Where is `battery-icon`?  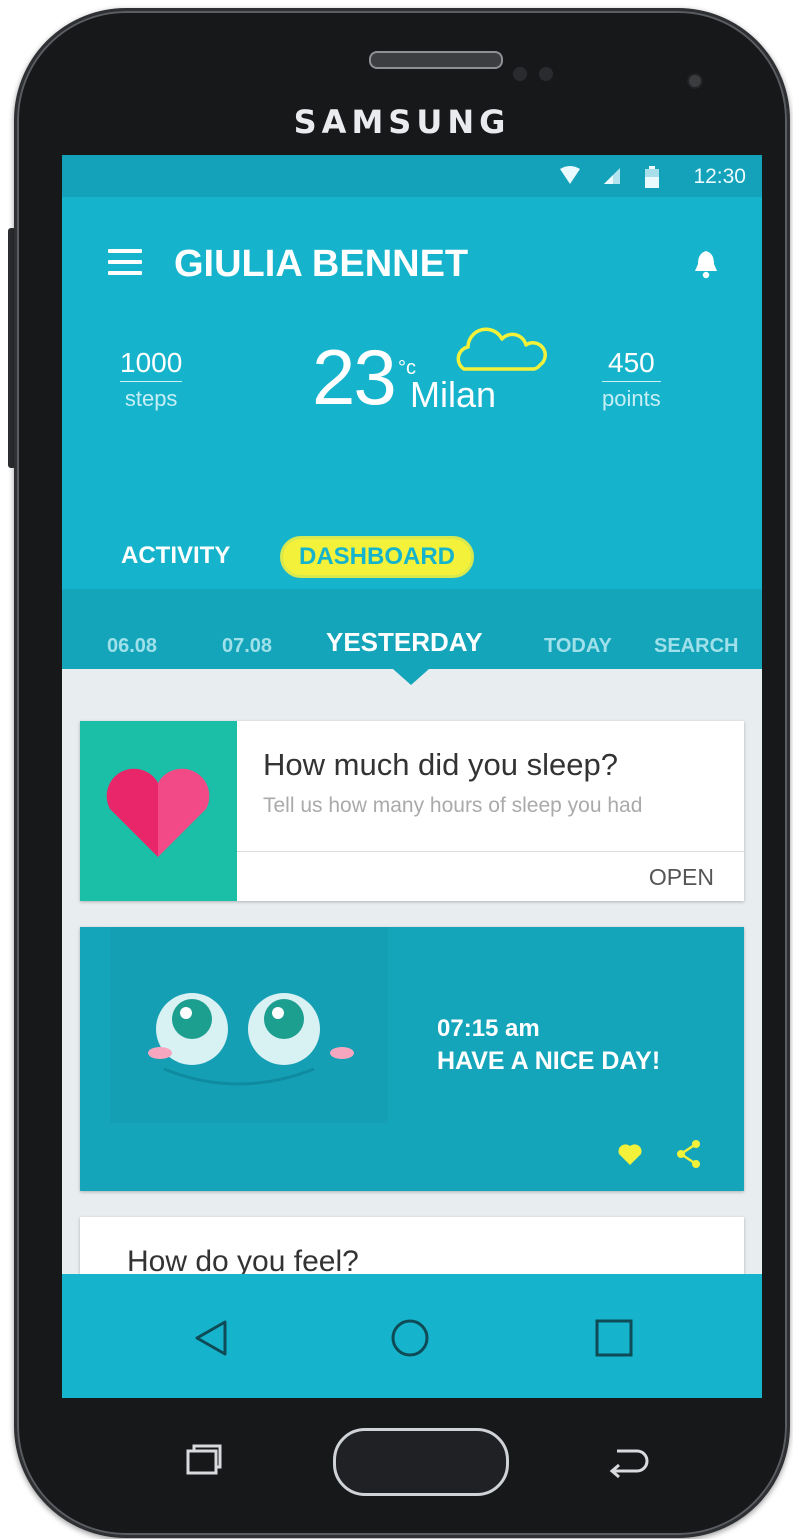
battery-icon is located at coordinates (652, 177).